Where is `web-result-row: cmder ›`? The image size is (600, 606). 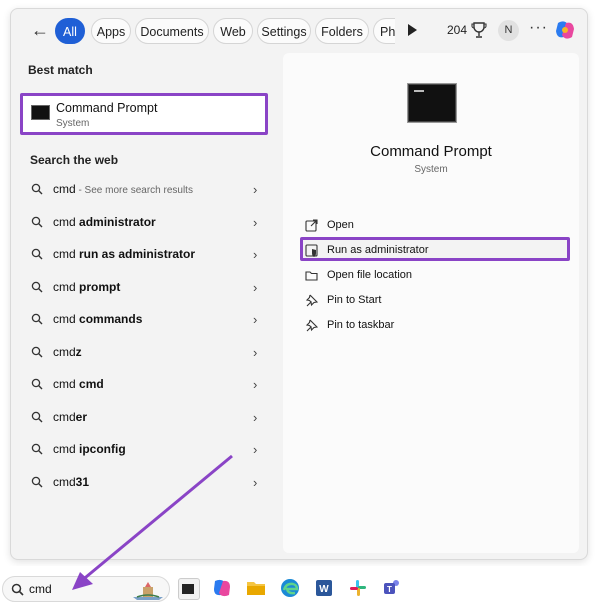 web-result-row: cmder › is located at coordinates (148, 418).